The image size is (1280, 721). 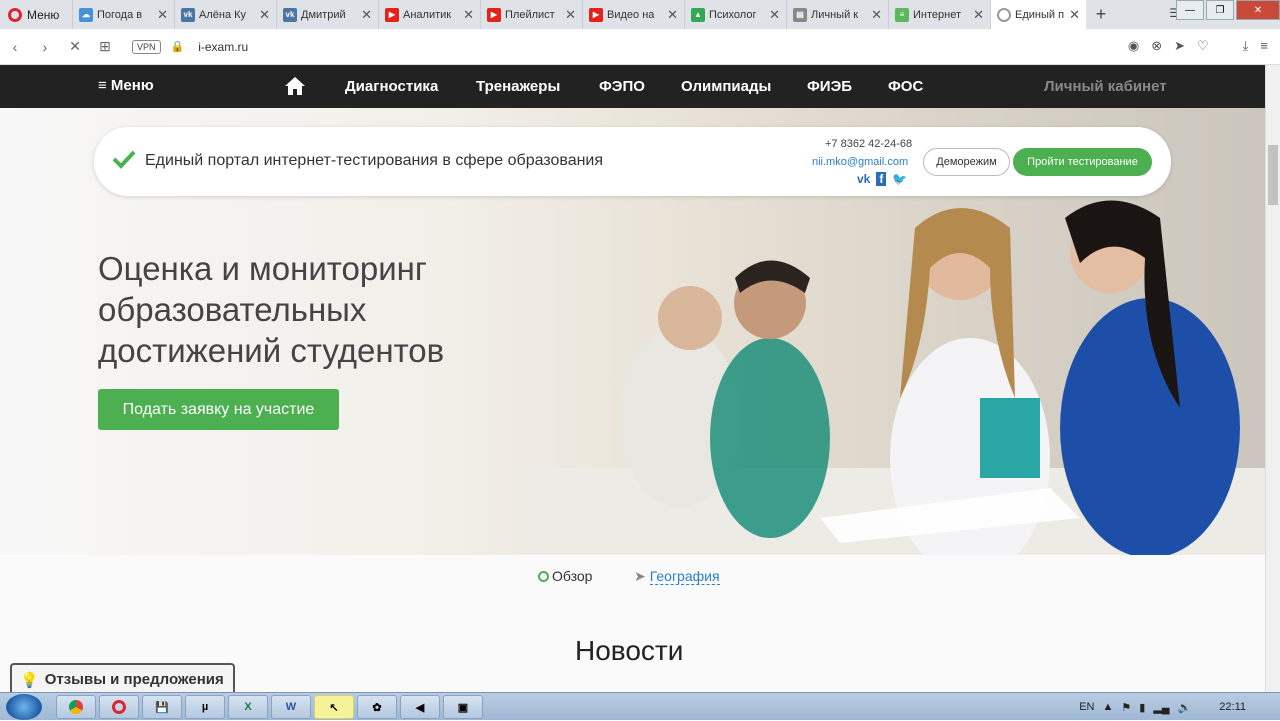 I want to click on nav-item-fos: ФОС, so click(x=905, y=86).